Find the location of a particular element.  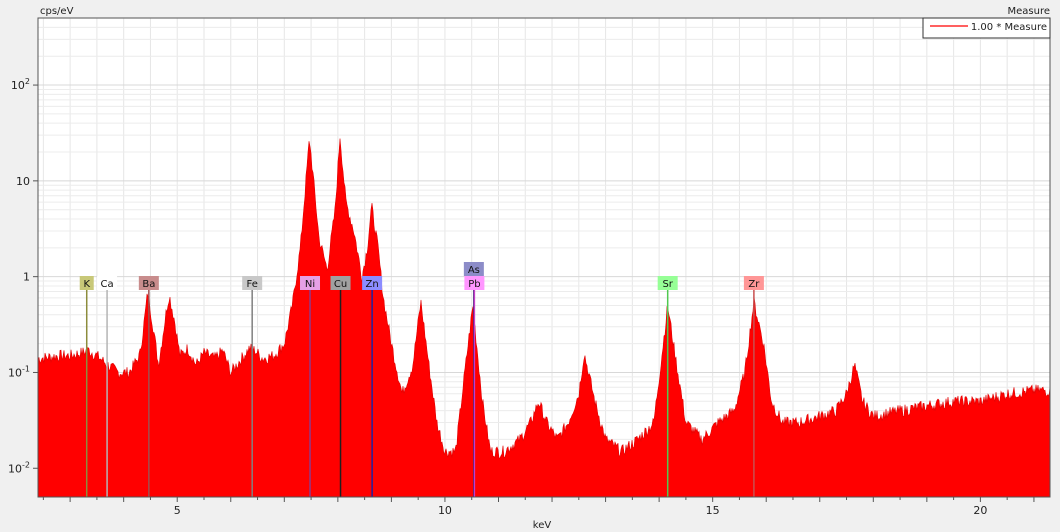

x-tick-label: 5 is located at coordinates (177, 510).